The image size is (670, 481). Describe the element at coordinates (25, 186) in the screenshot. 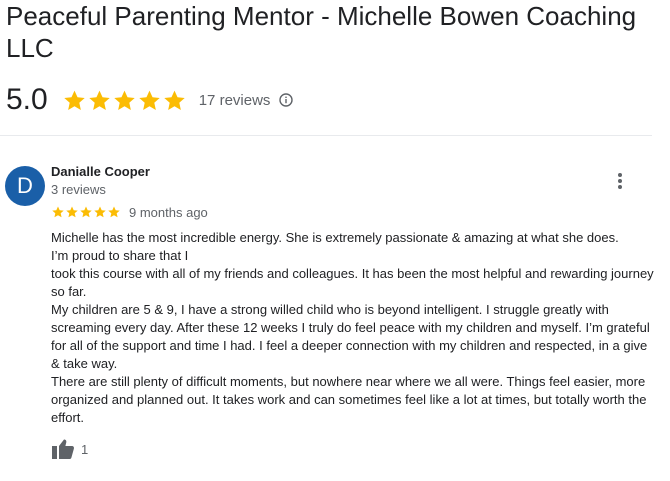

I see `avatar: D` at that location.